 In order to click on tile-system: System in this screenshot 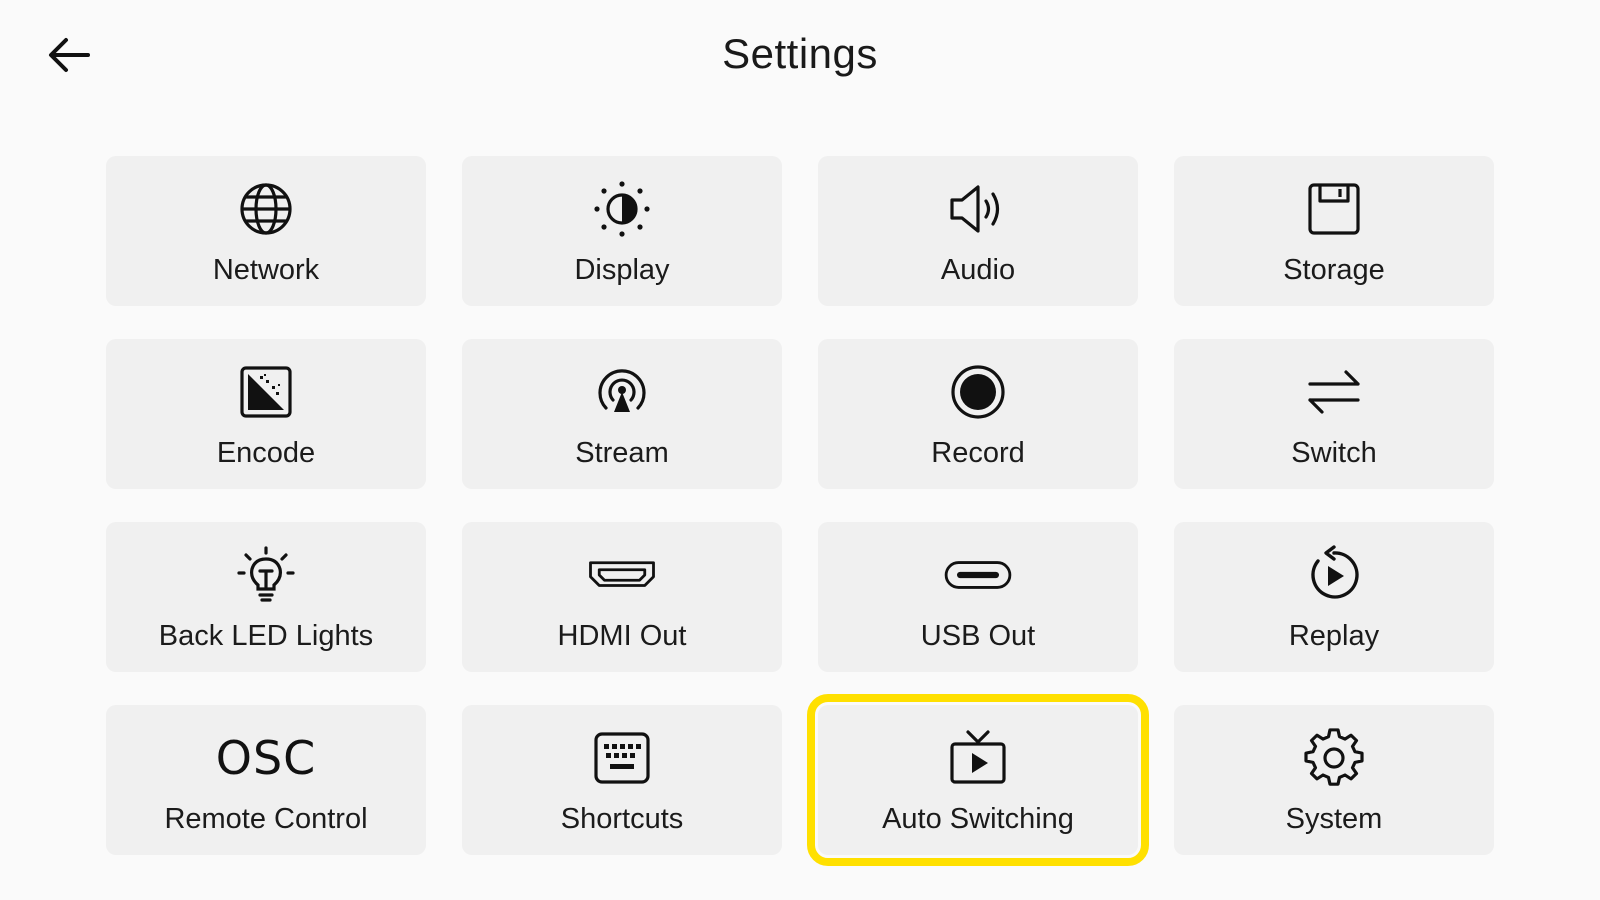, I will do `click(1334, 780)`.